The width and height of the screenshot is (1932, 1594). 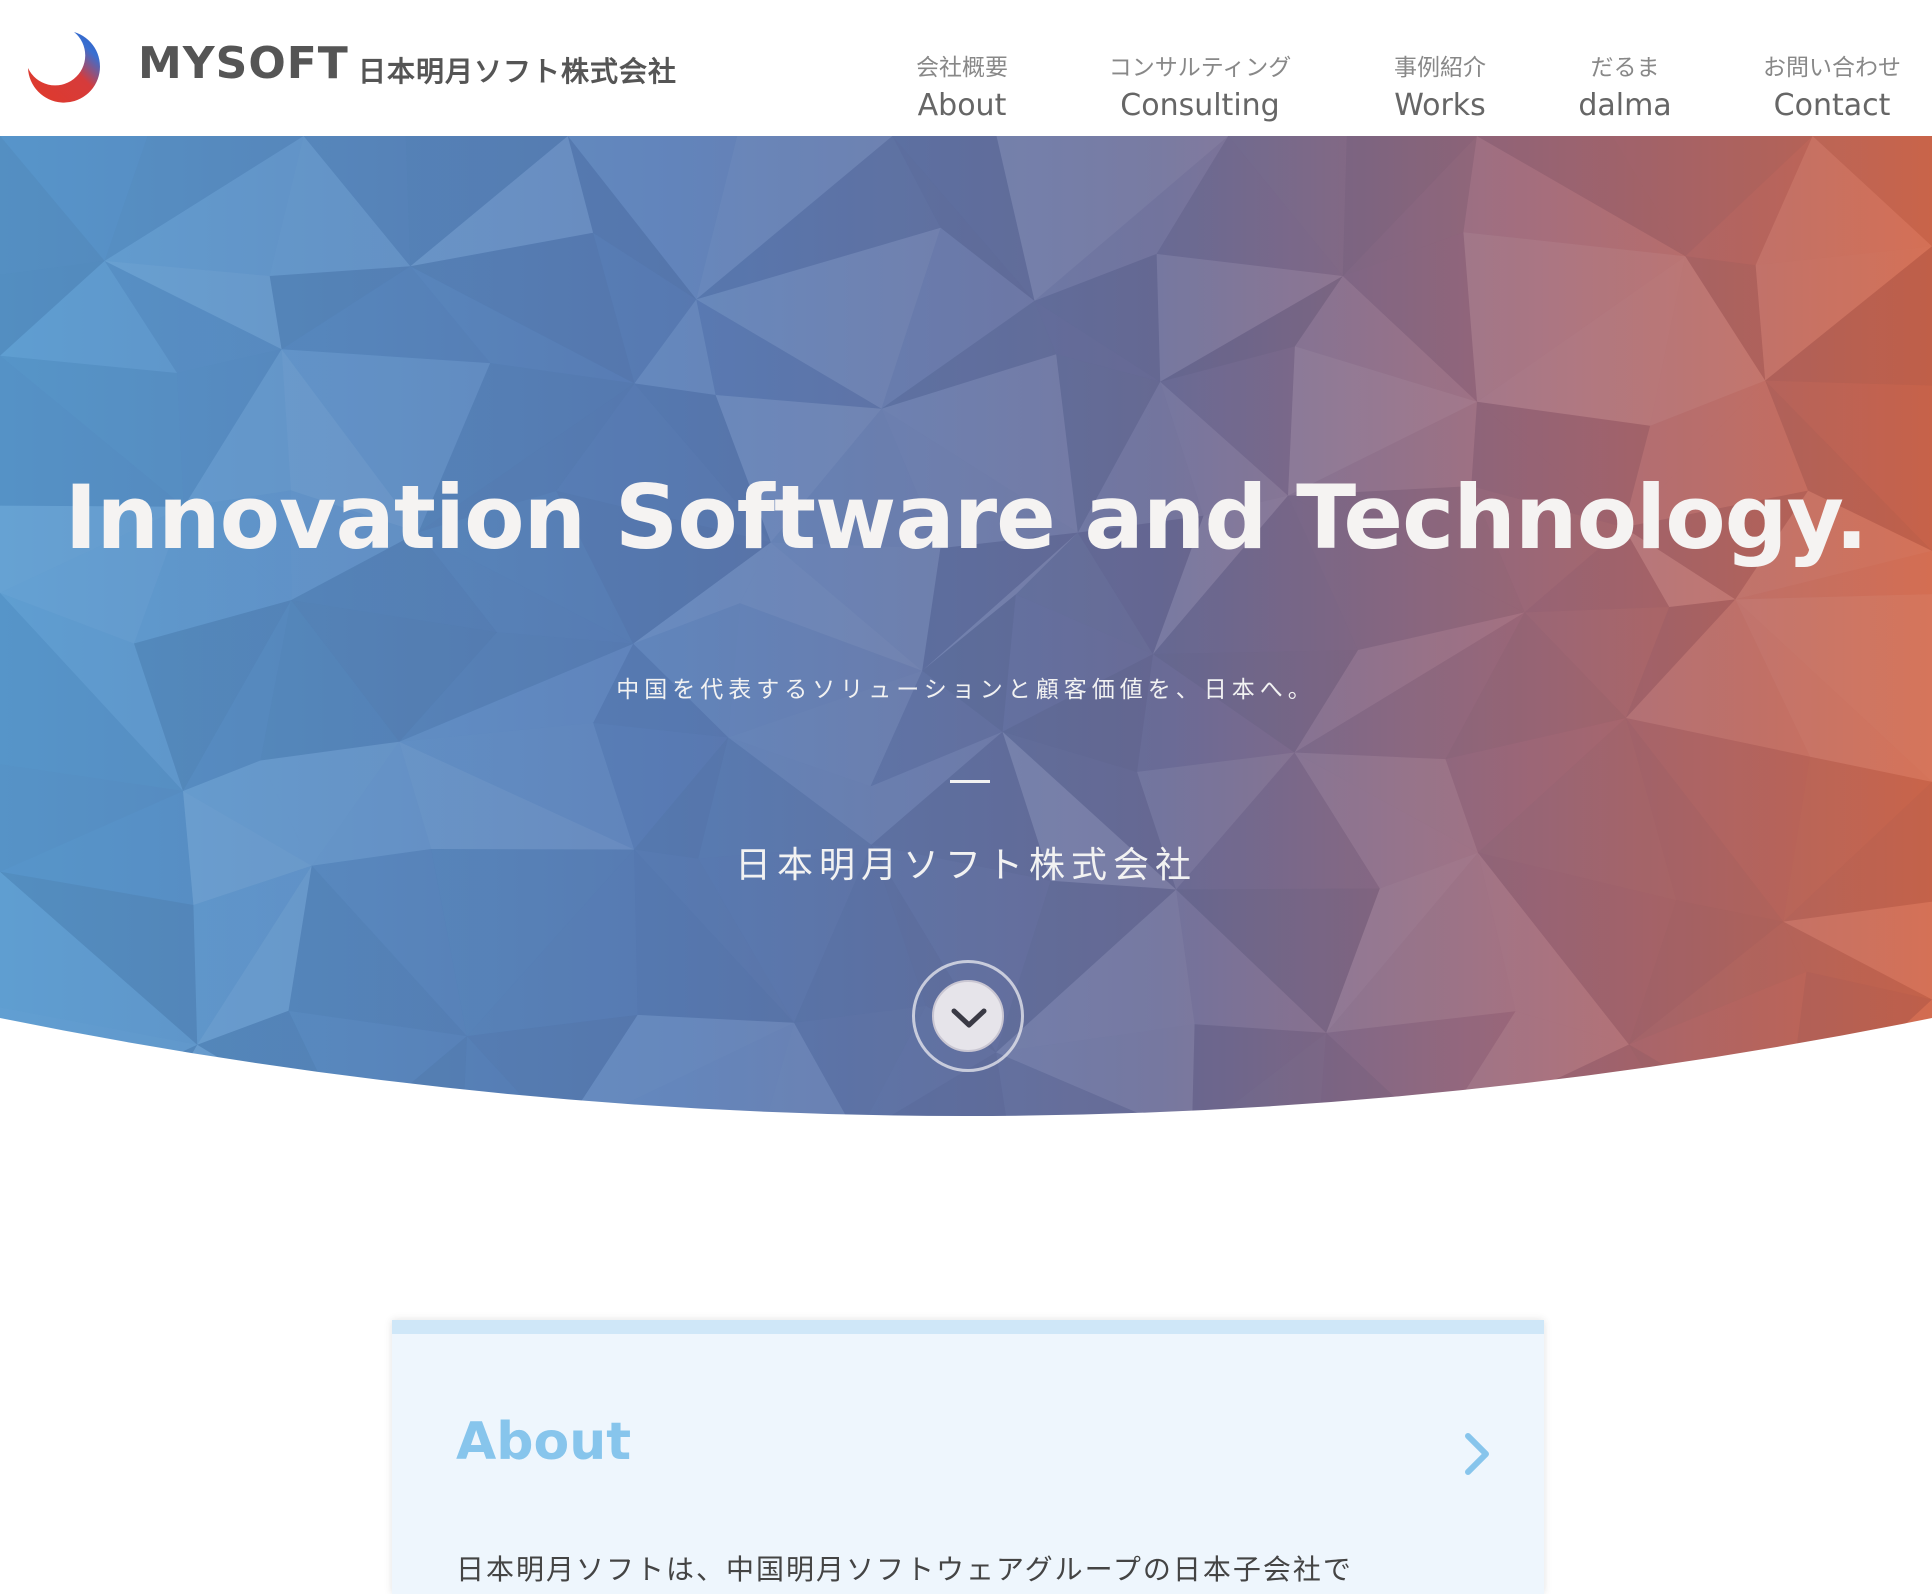 What do you see at coordinates (1625, 85) in the screenshot?
I see `nav-item-dalma: だるま dalma` at bounding box center [1625, 85].